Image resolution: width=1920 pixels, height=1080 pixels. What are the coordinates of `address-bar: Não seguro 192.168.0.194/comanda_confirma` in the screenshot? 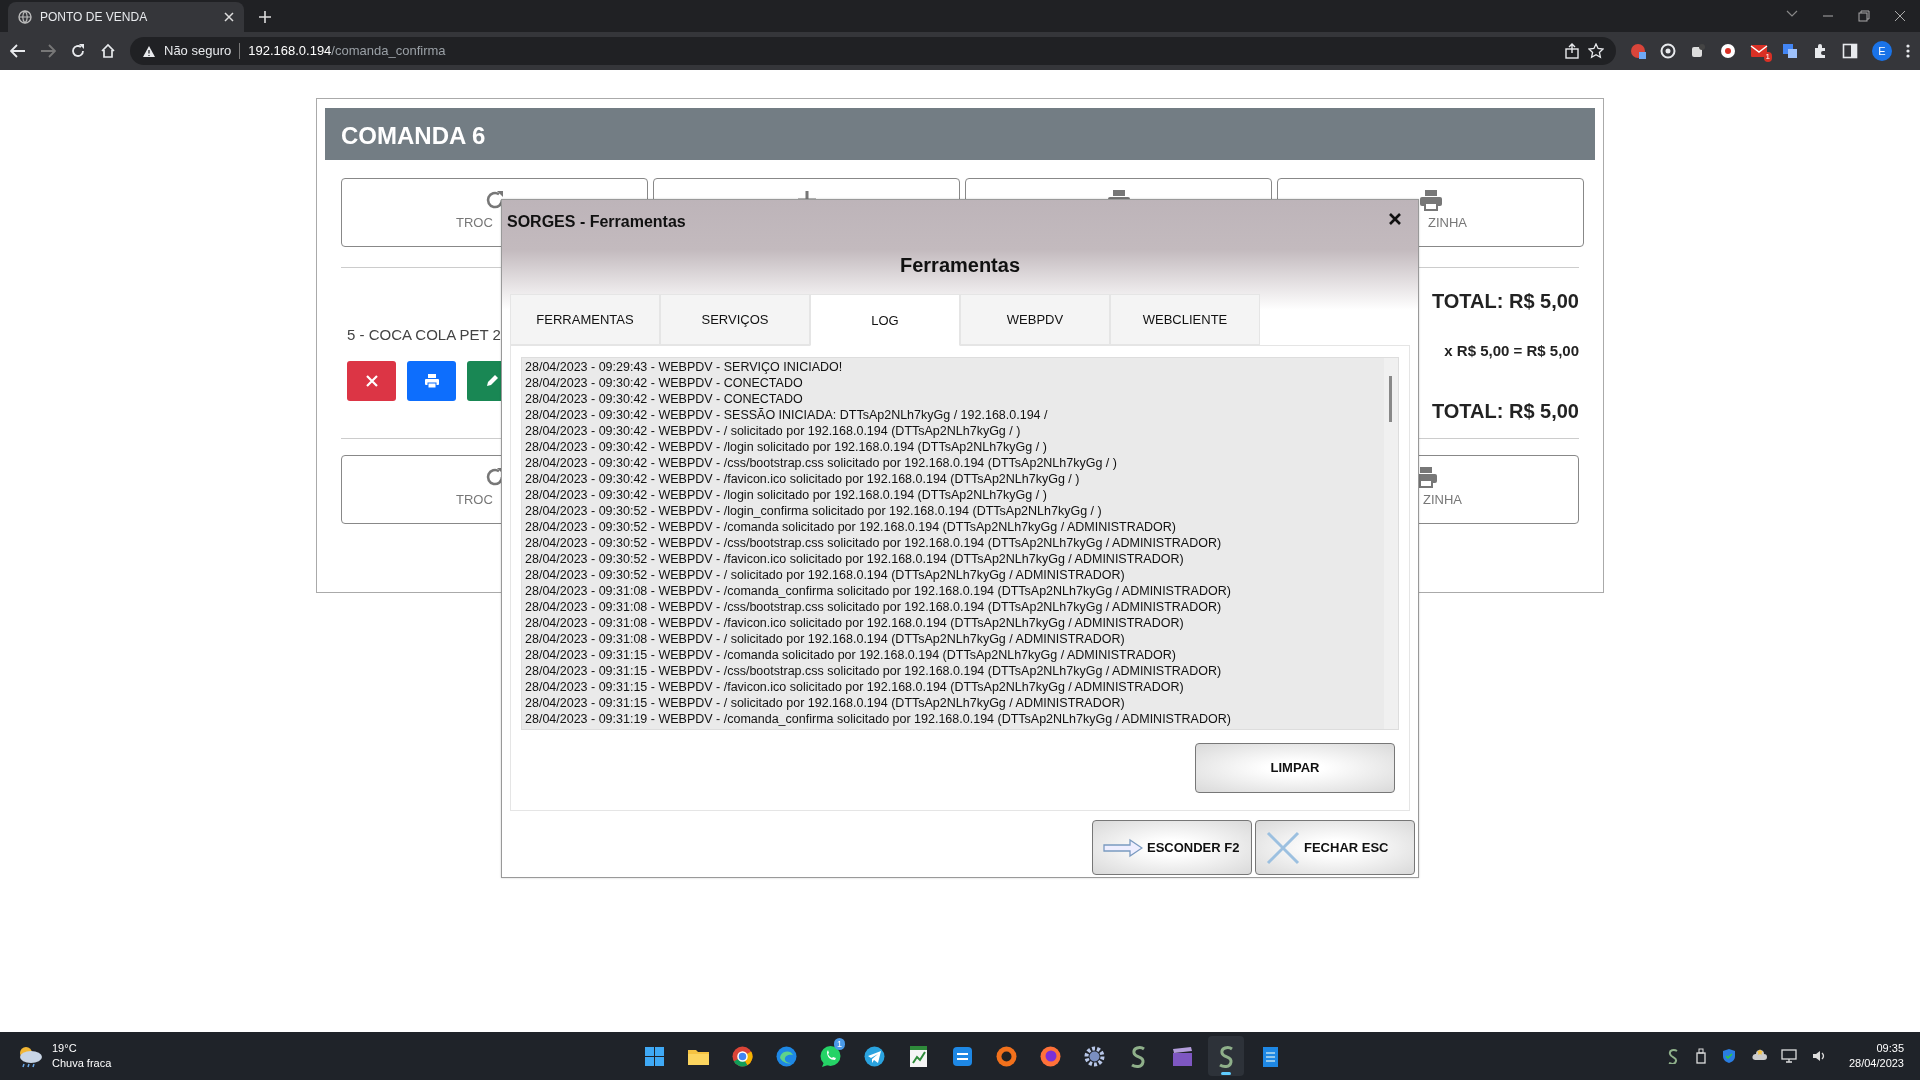 It's located at (873, 51).